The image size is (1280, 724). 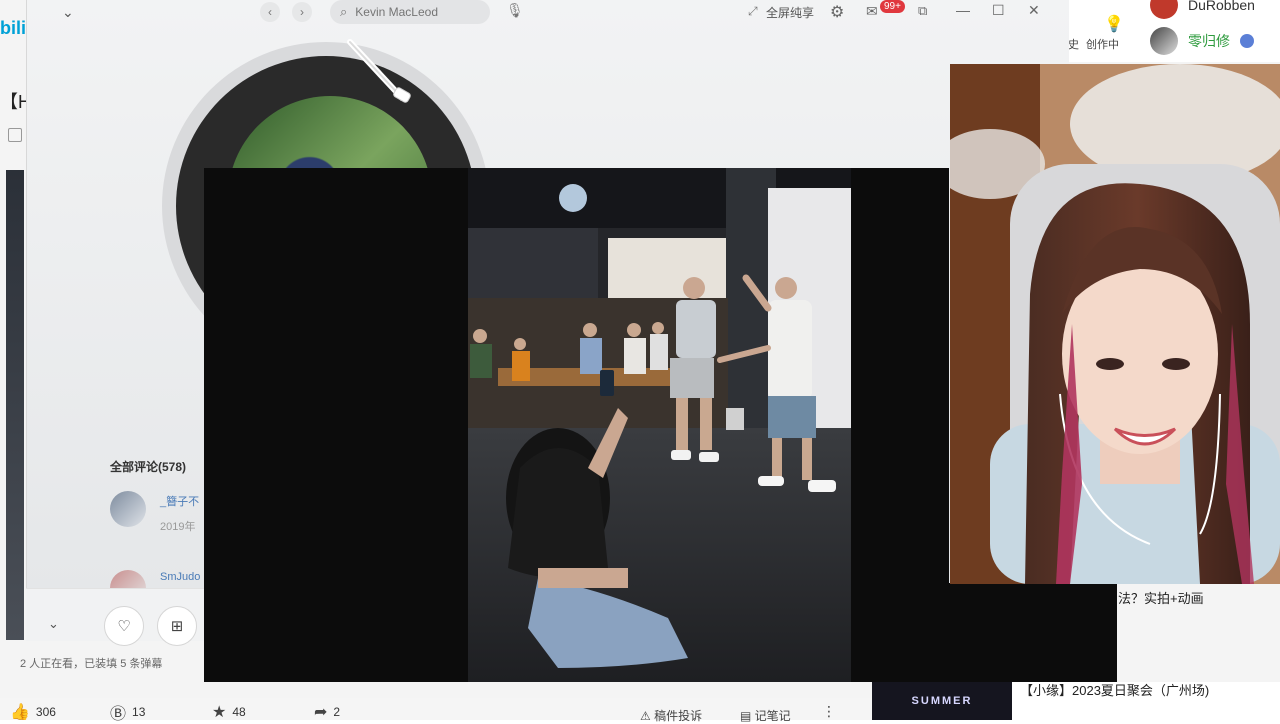 What do you see at coordinates (515, 10) in the screenshot?
I see `microphone-icon: 🎙` at bounding box center [515, 10].